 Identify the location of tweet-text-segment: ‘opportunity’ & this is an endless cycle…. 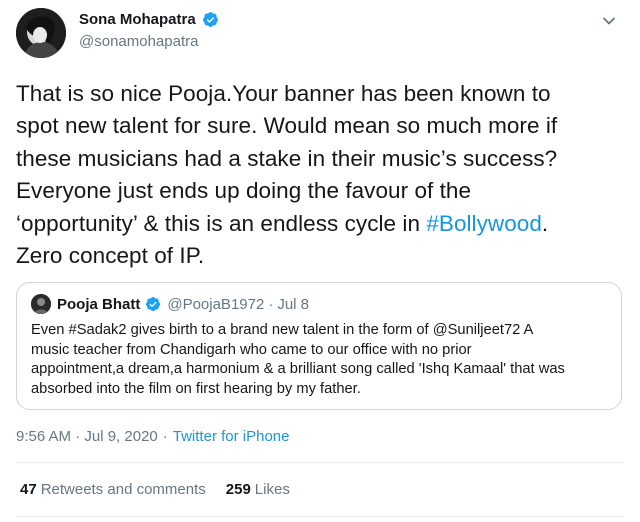
(221, 223).